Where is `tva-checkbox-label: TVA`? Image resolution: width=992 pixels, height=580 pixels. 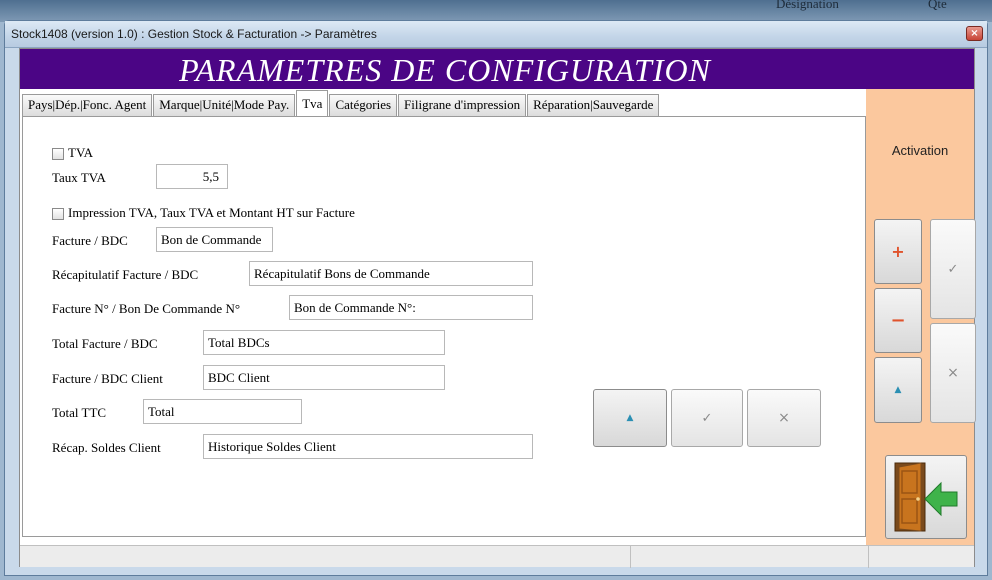
tva-checkbox-label: TVA is located at coordinates (81, 152).